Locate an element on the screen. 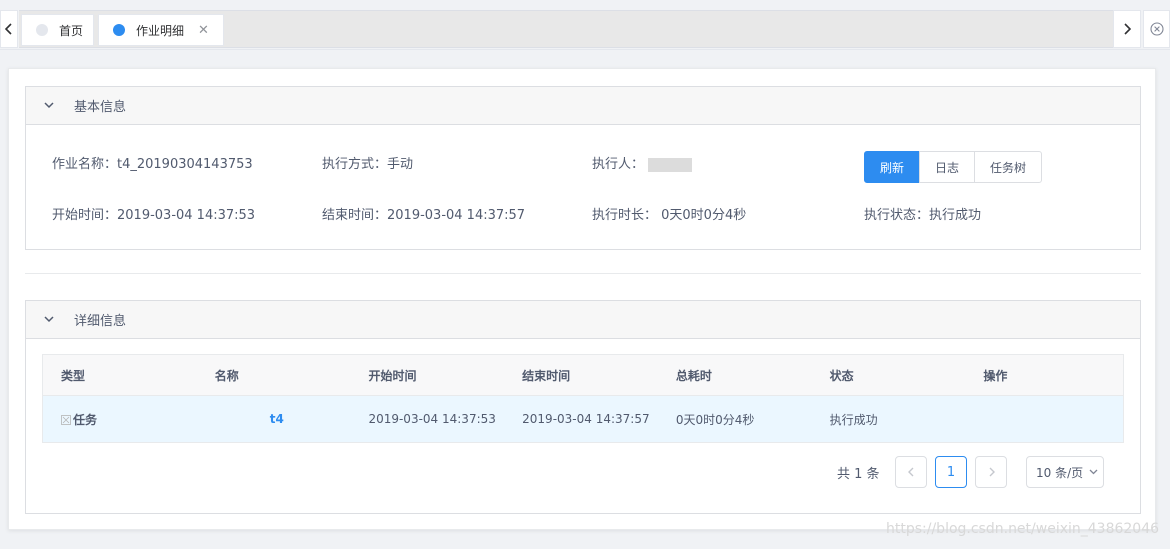 This screenshot has height=549, width=1170. watermark-text: https://blog.csdn.net/weixin_43862046 is located at coordinates (1023, 529).